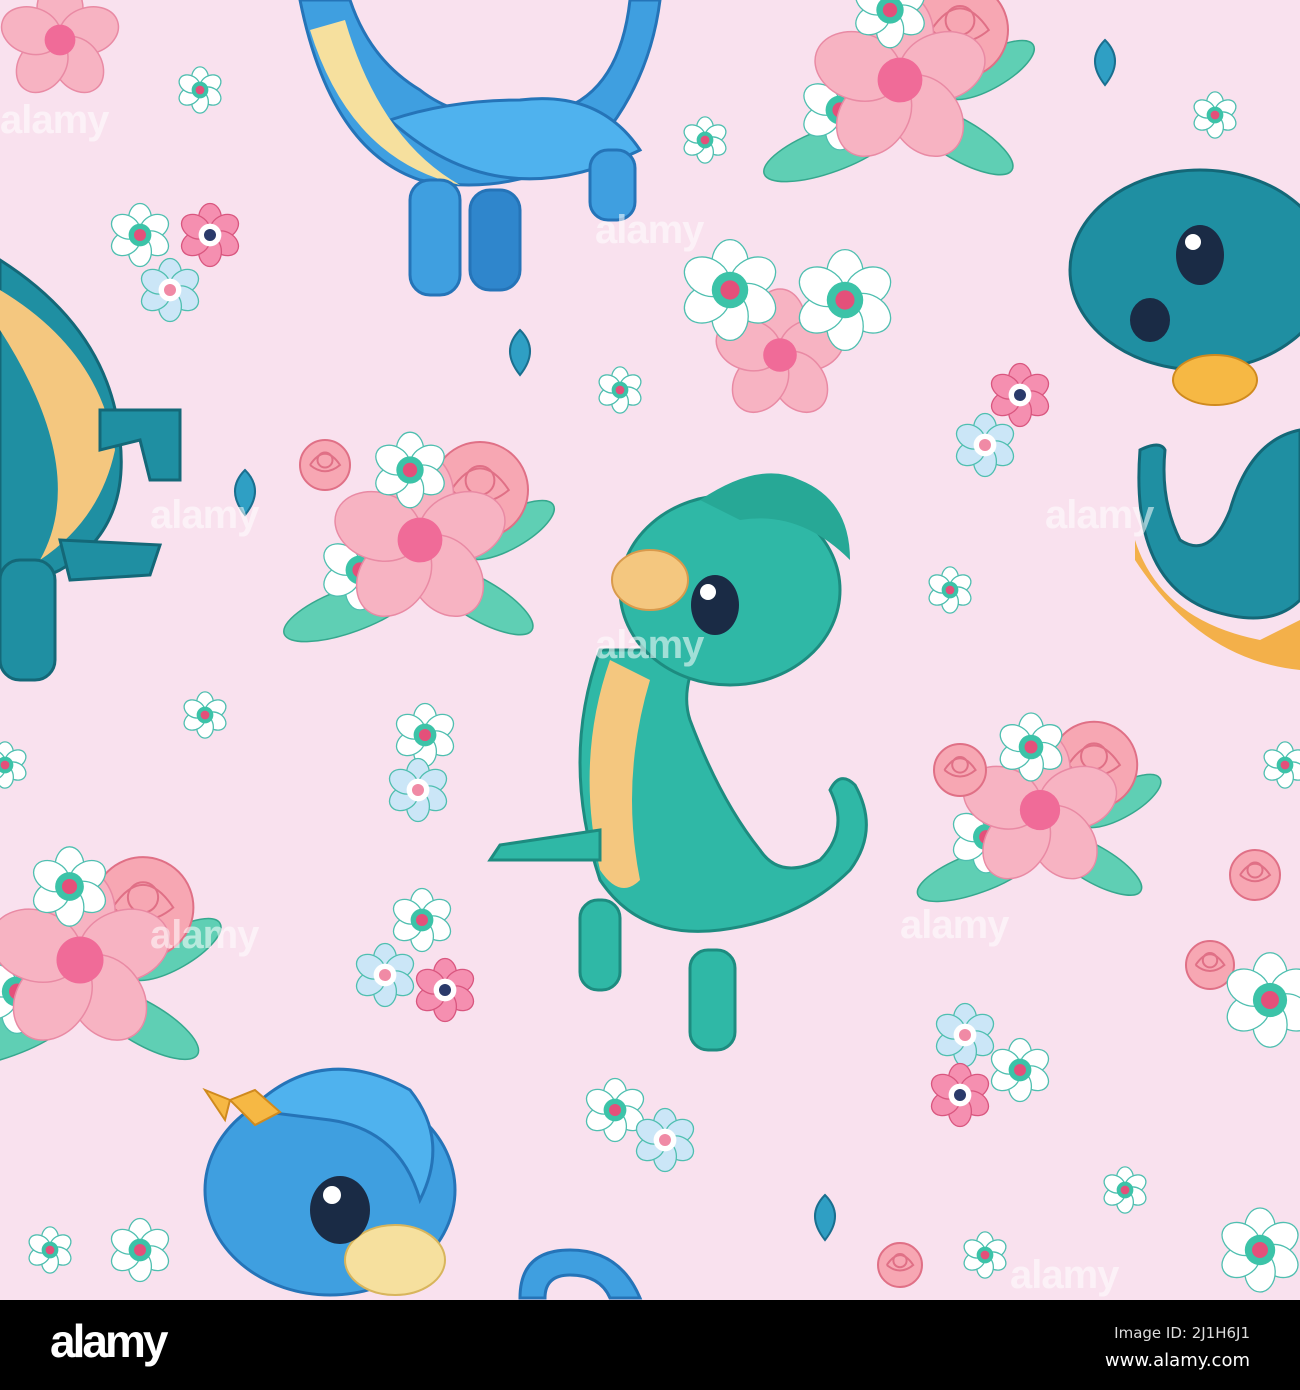 The image size is (1300, 1390). I want to click on teal-dinosaur-left, so click(91, 470).